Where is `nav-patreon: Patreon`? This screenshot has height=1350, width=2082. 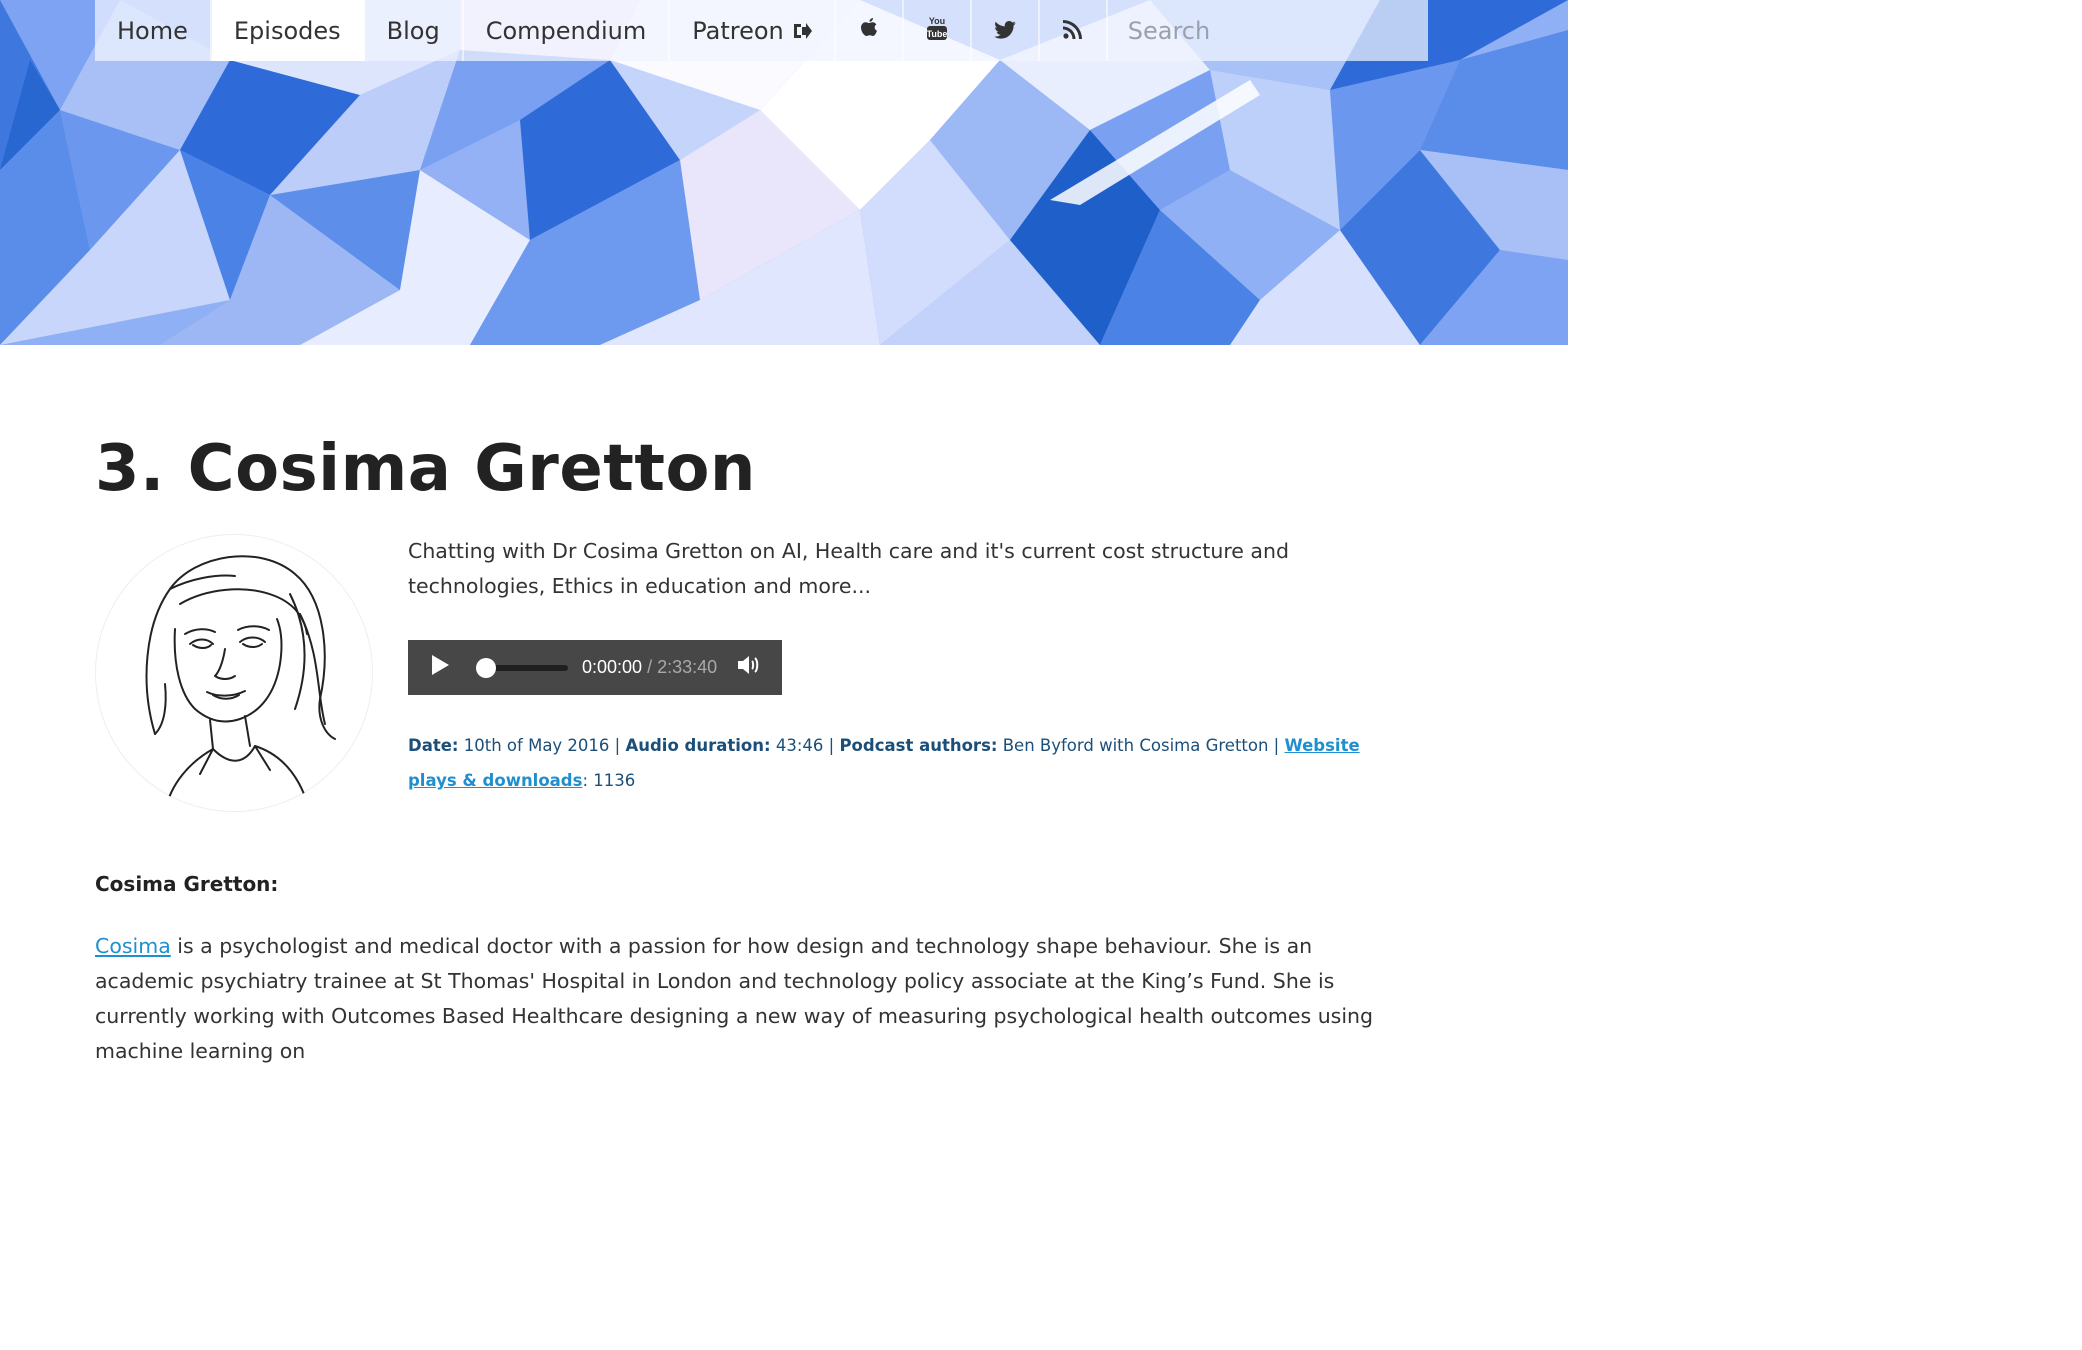
nav-patreon: Patreon is located at coordinates (753, 30).